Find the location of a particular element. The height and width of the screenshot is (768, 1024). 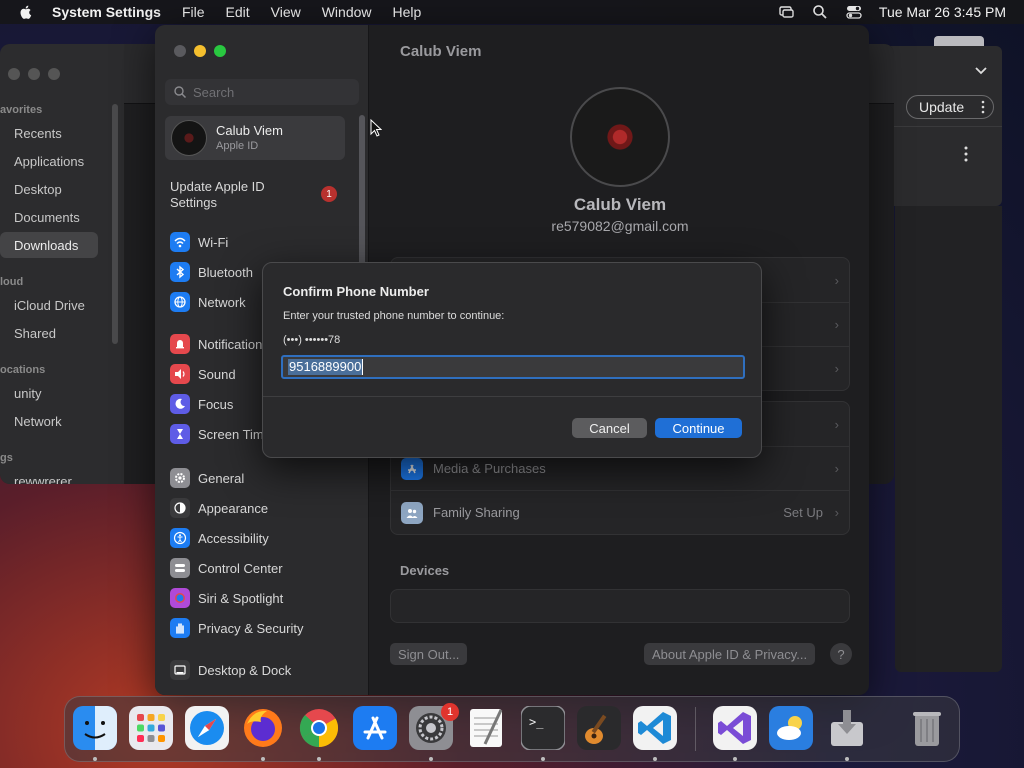

avatar is located at coordinates (189, 138).